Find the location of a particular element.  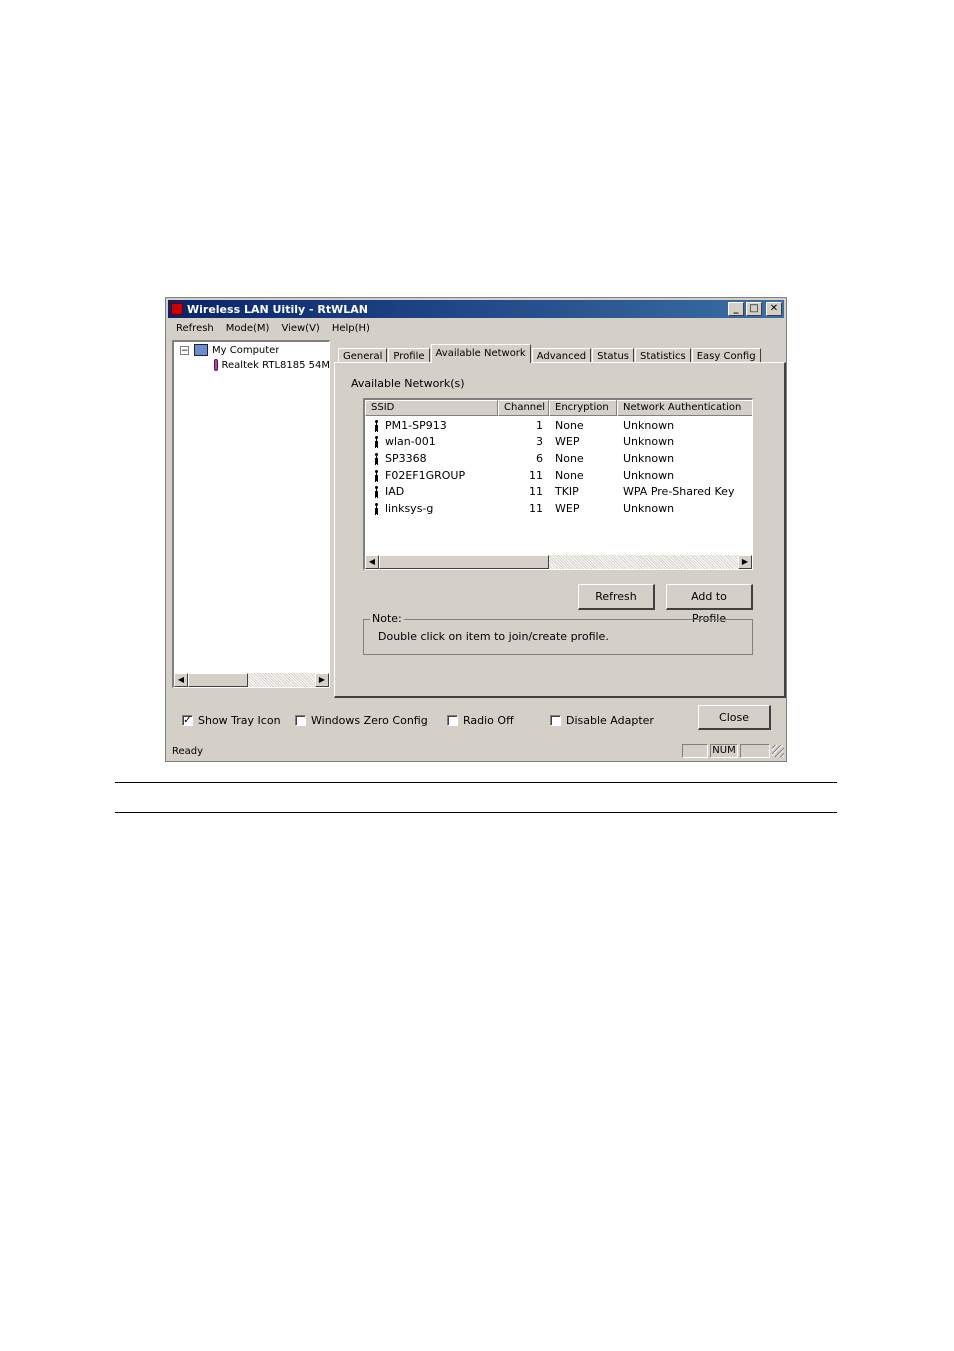

encryption: TKIP is located at coordinates (567, 492).